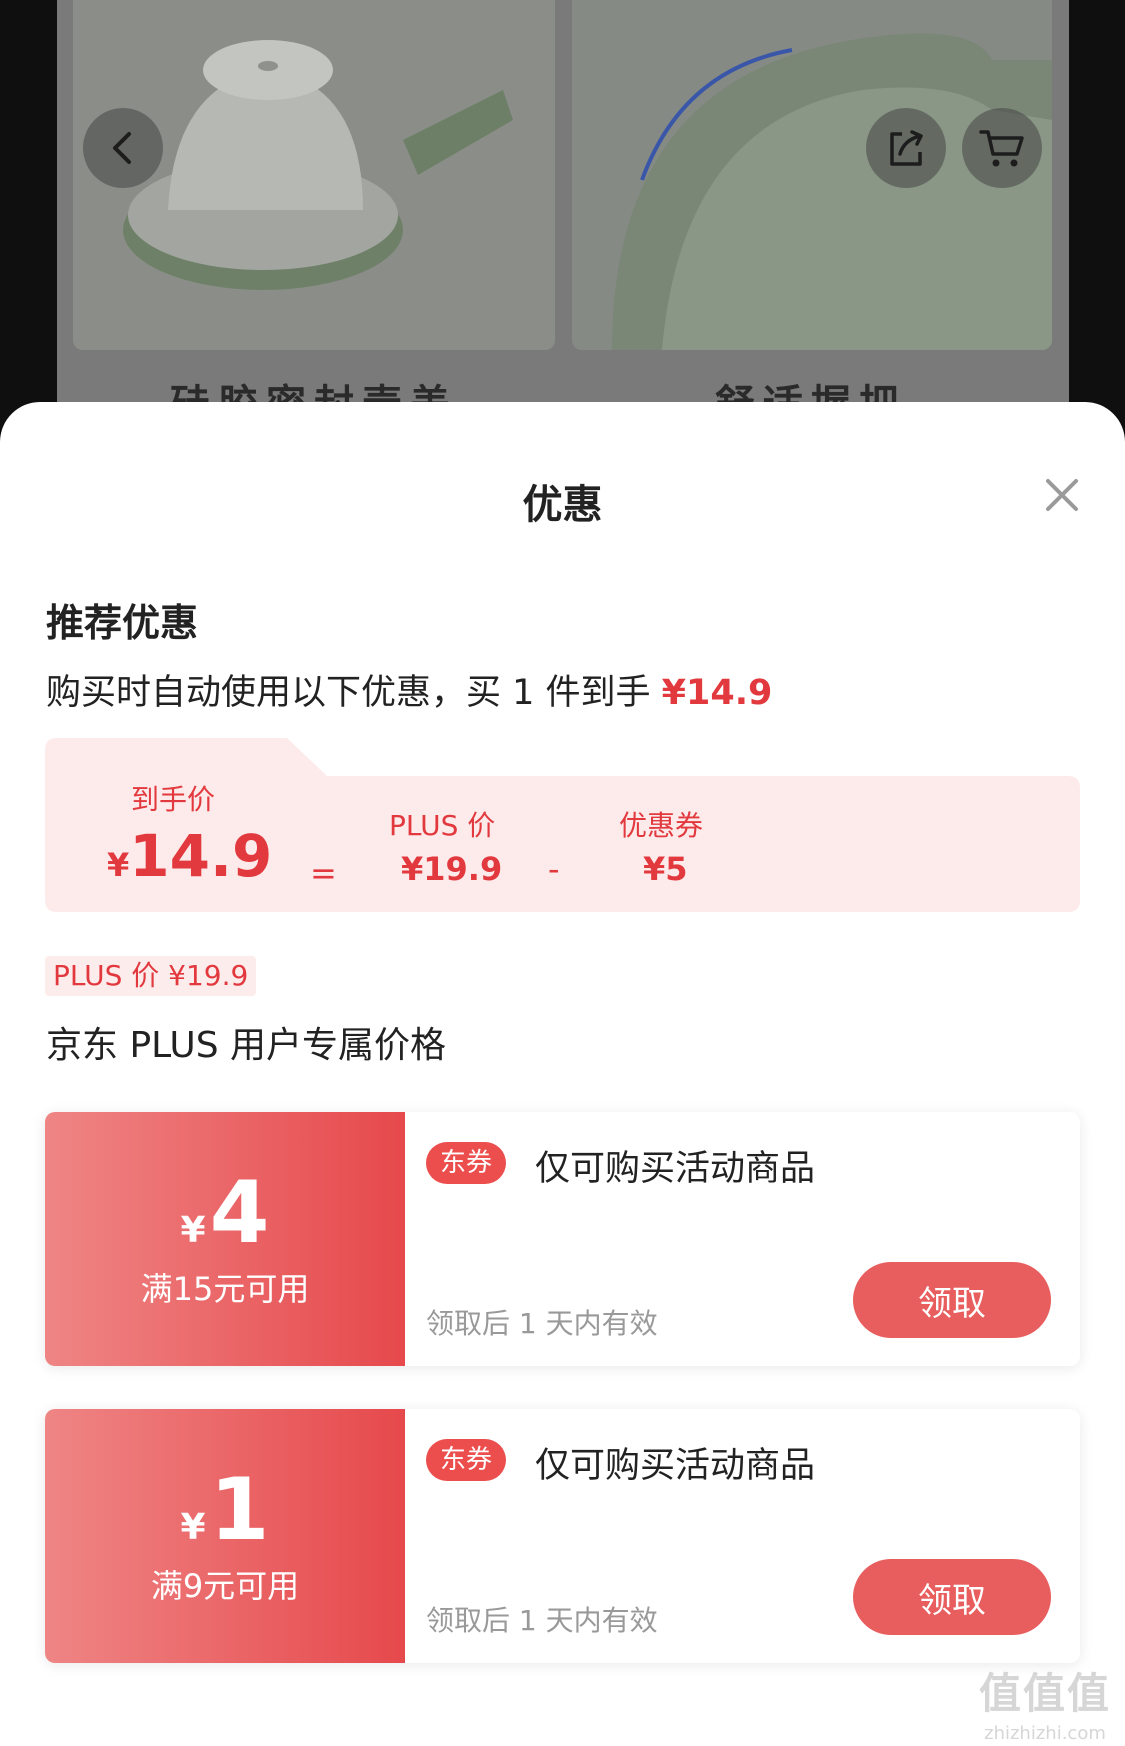 This screenshot has width=1125, height=1746. What do you see at coordinates (665, 869) in the screenshot?
I see `coupon-discount-value: ¥5` at bounding box center [665, 869].